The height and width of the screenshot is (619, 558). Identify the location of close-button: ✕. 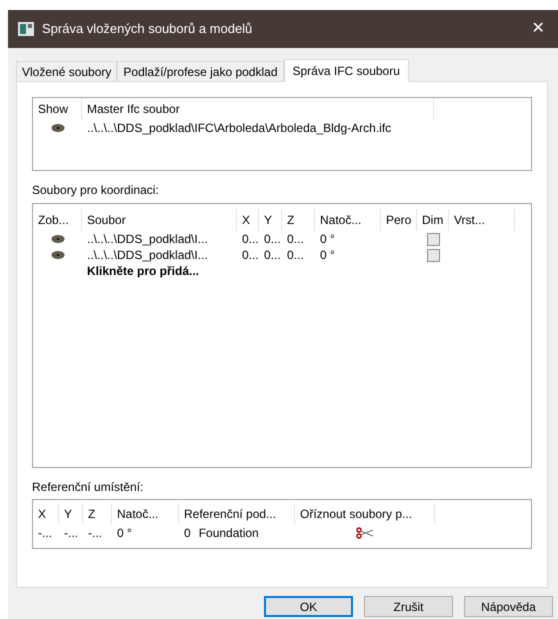
(538, 29).